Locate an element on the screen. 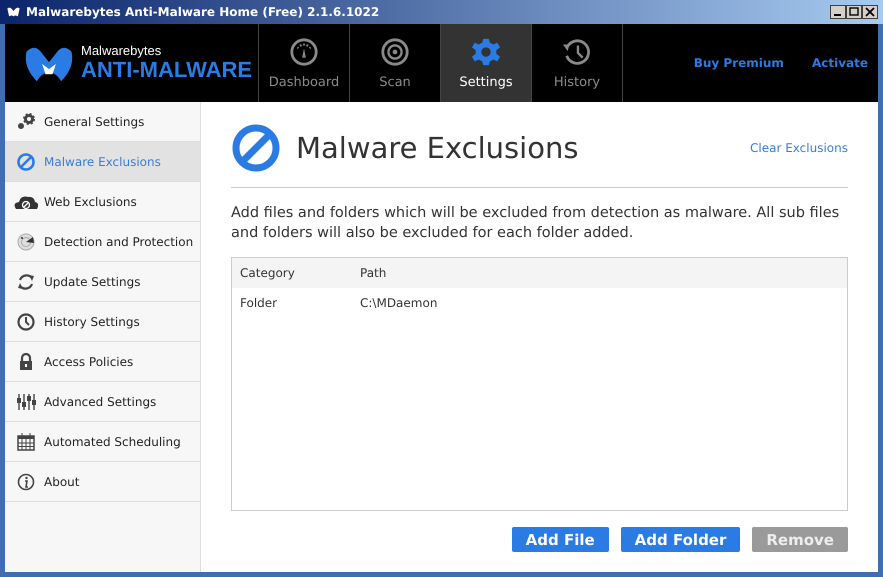 Image resolution: width=883 pixels, height=577 pixels. close-button is located at coordinates (870, 12).